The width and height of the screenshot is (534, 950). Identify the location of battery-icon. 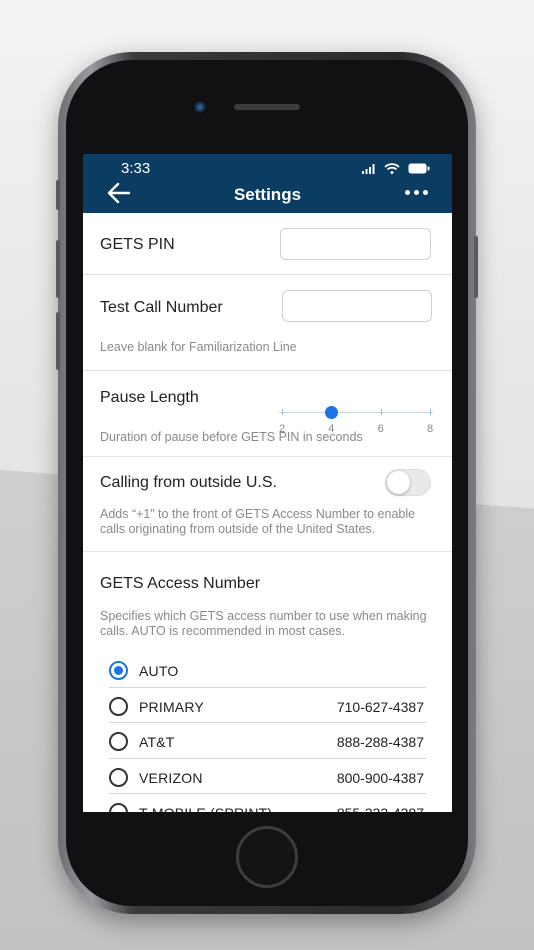
(419, 168).